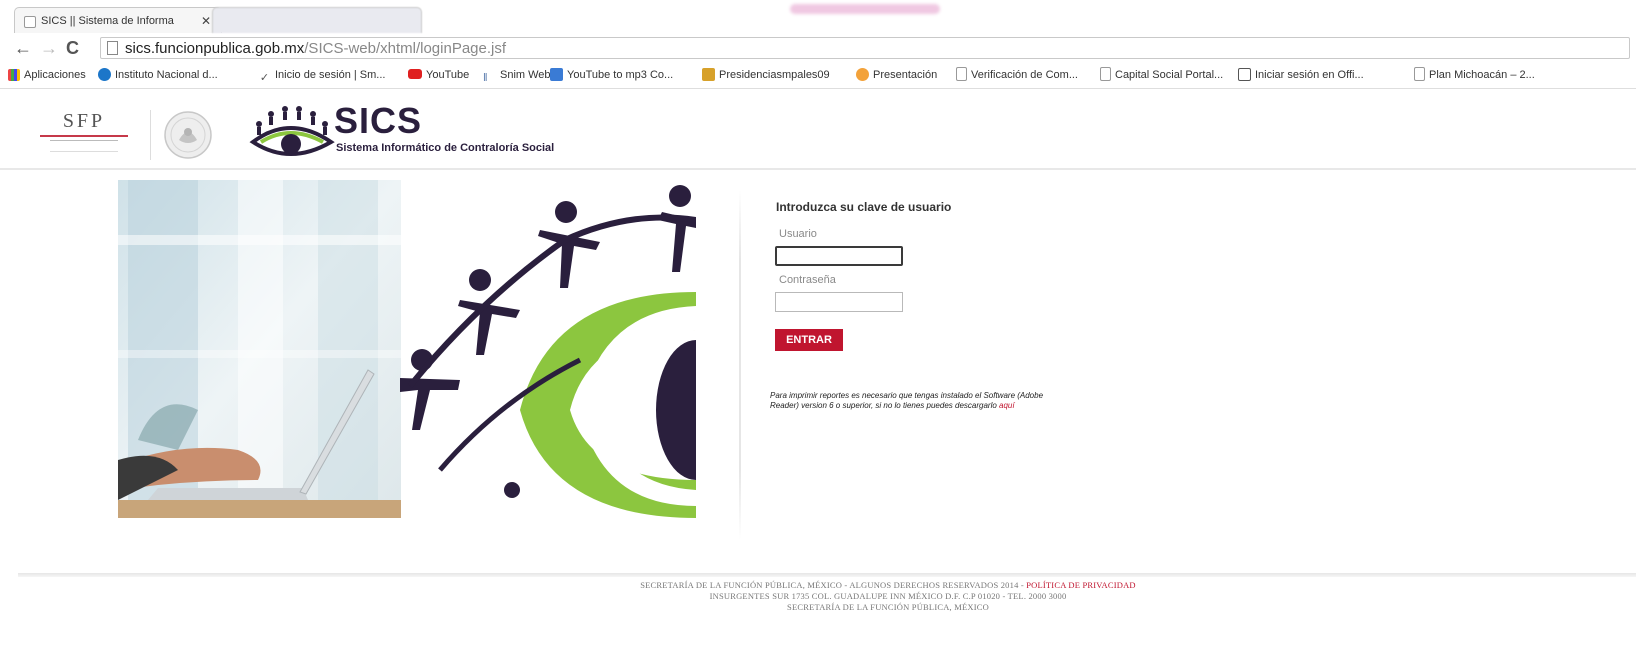  Describe the element at coordinates (839, 256) in the screenshot. I see `username-input` at that location.